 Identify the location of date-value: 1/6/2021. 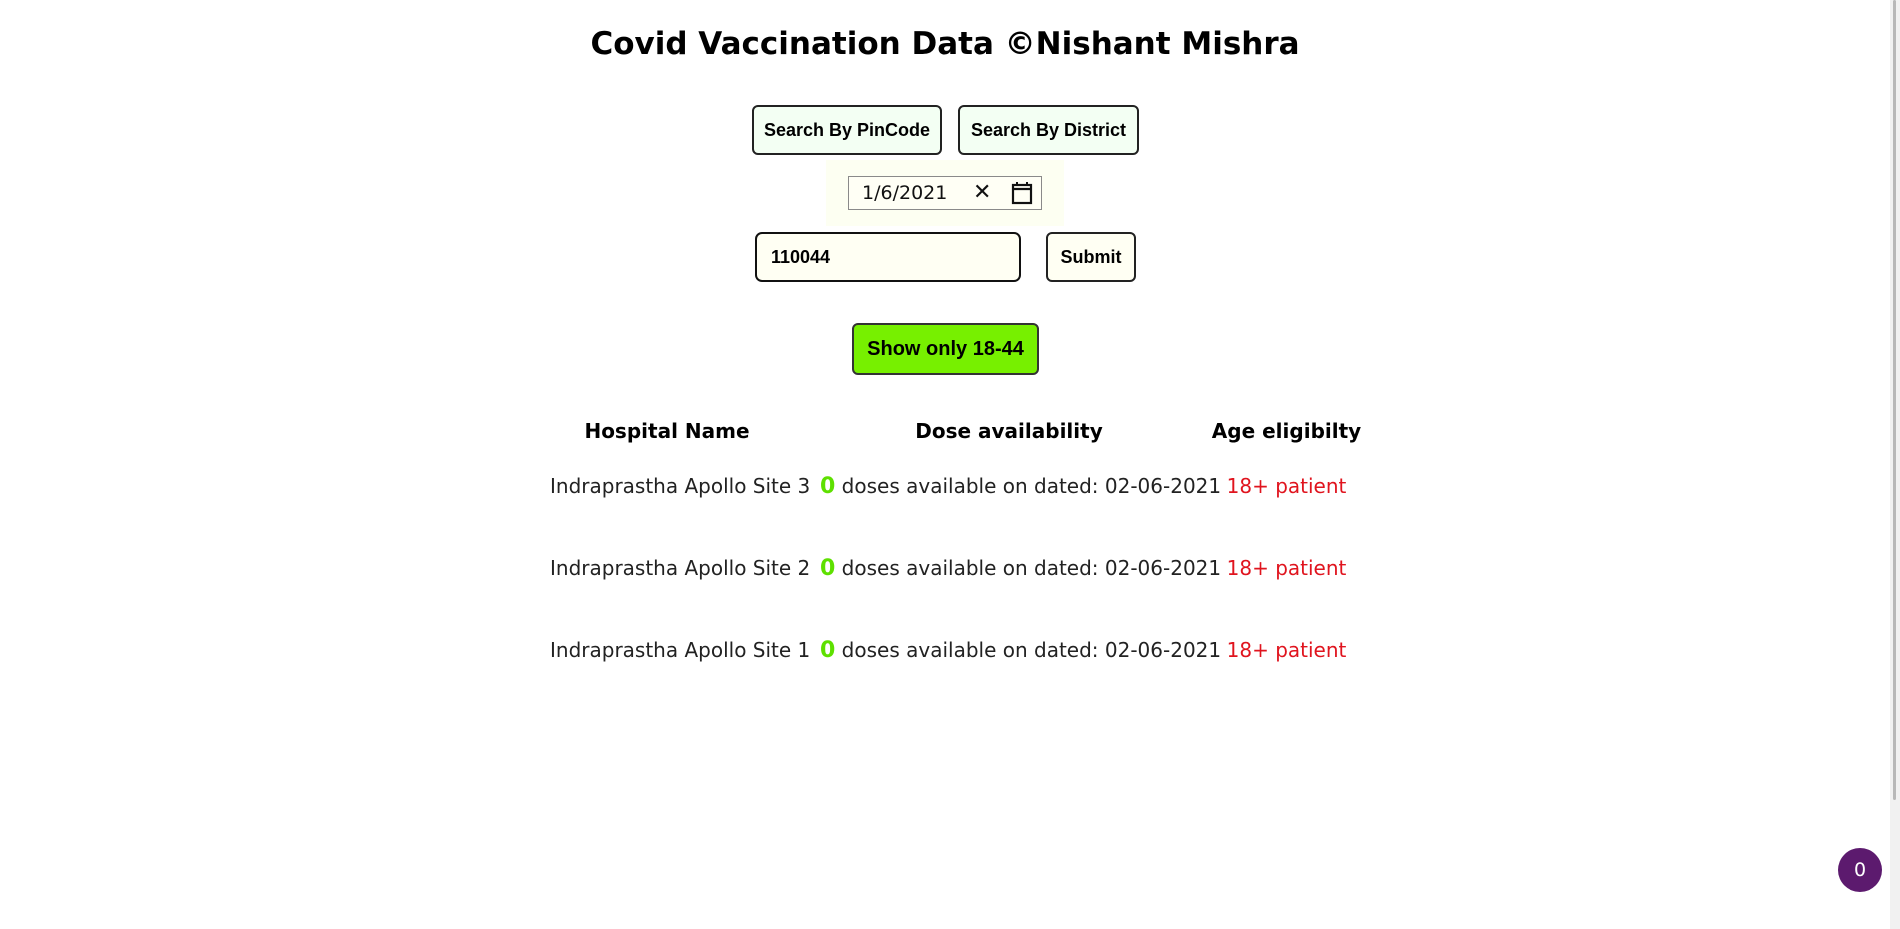
(912, 193).